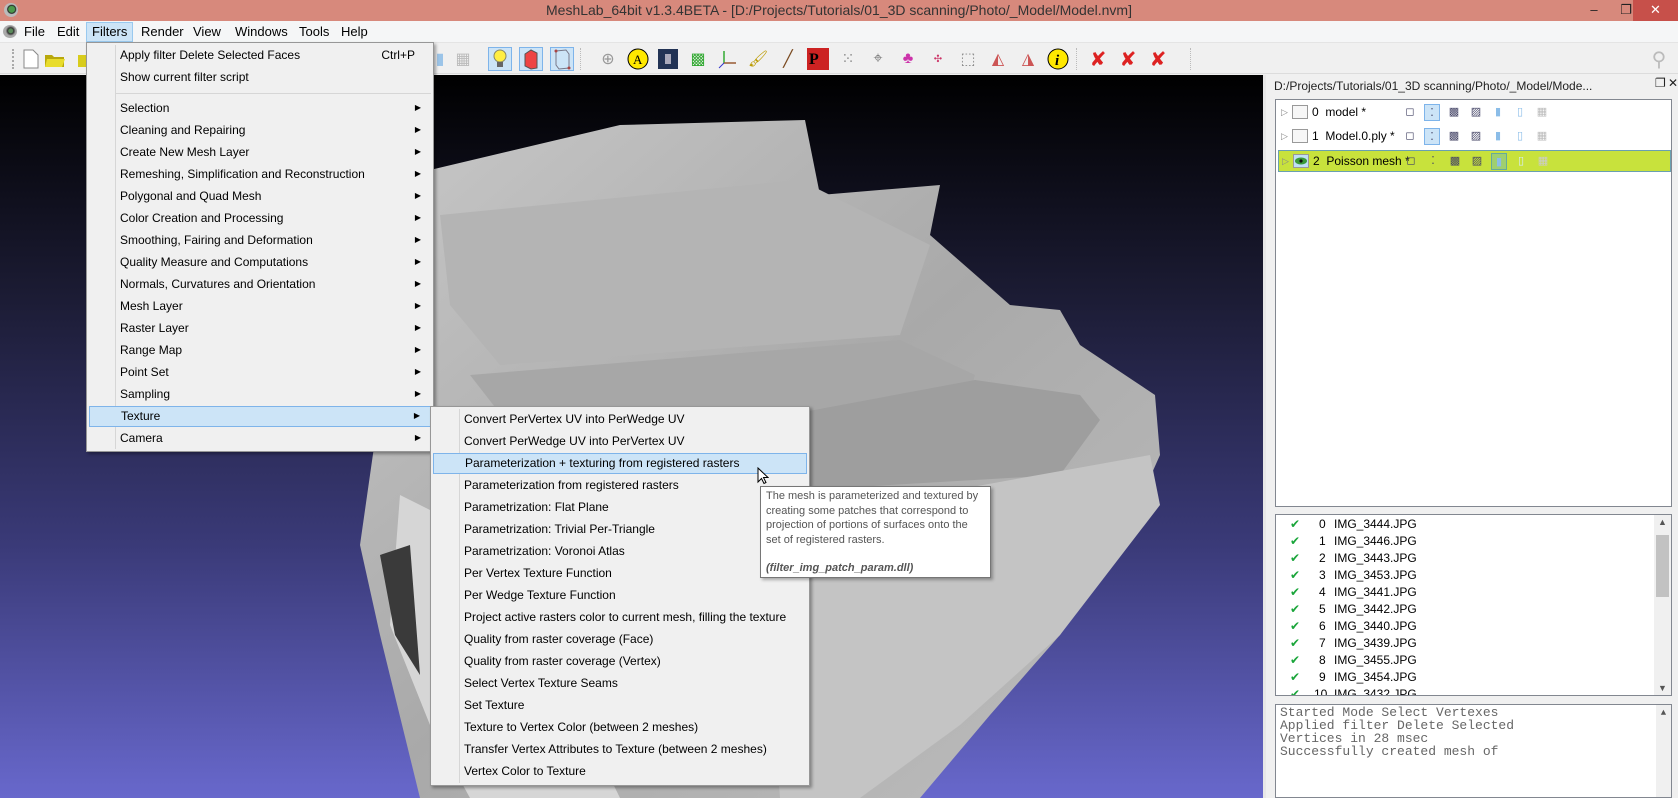 This screenshot has height=798, width=1678. Describe the element at coordinates (1301, 161) in the screenshot. I see `visible-eye-icon` at that location.